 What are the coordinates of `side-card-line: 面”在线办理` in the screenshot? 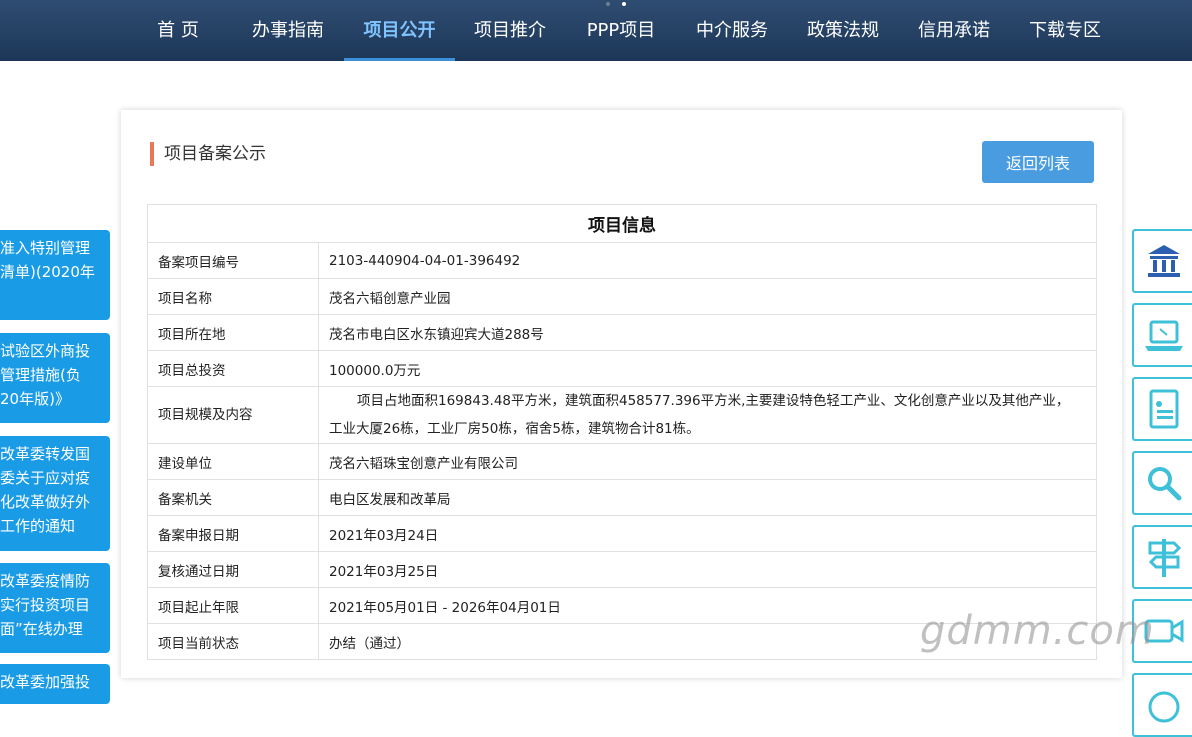 It's located at (41, 629).